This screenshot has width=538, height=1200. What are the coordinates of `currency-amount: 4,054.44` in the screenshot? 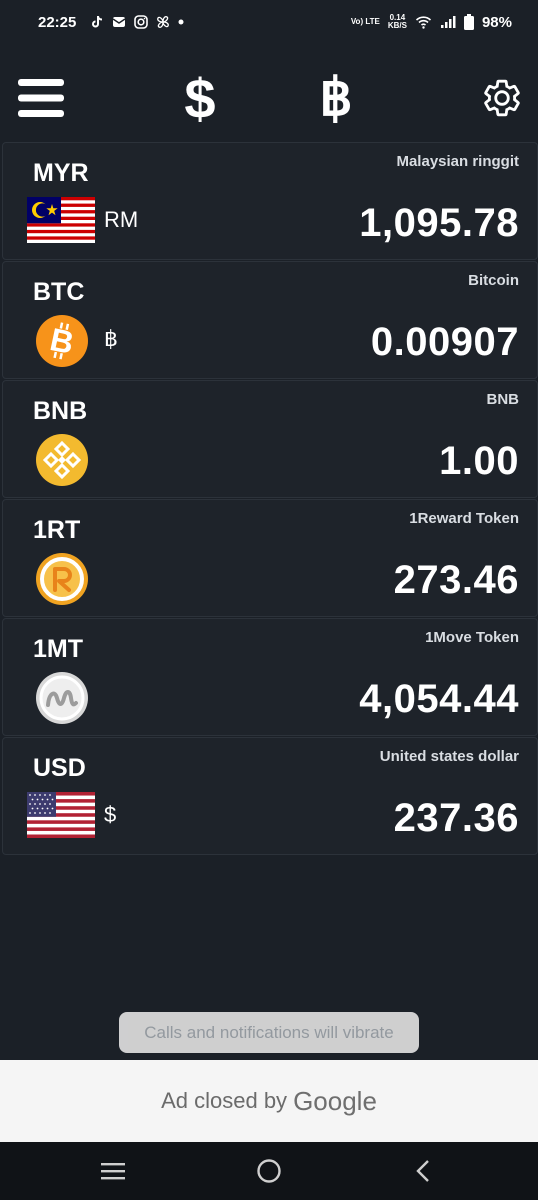 It's located at (439, 699).